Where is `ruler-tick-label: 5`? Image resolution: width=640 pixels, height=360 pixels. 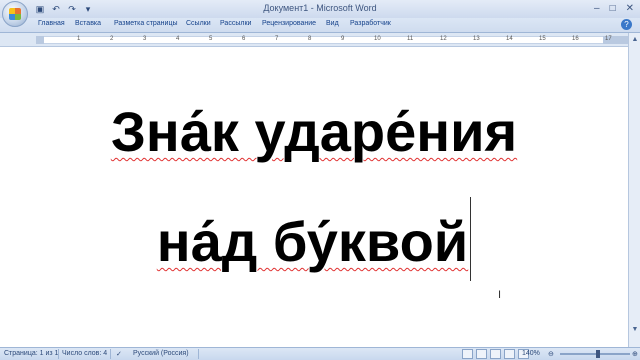
ruler-tick-label: 5 is located at coordinates (211, 39).